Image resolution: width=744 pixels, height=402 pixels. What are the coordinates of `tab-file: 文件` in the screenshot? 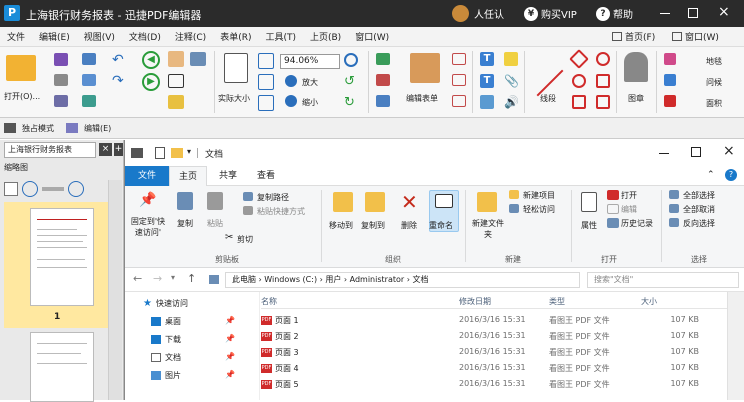 It's located at (147, 176).